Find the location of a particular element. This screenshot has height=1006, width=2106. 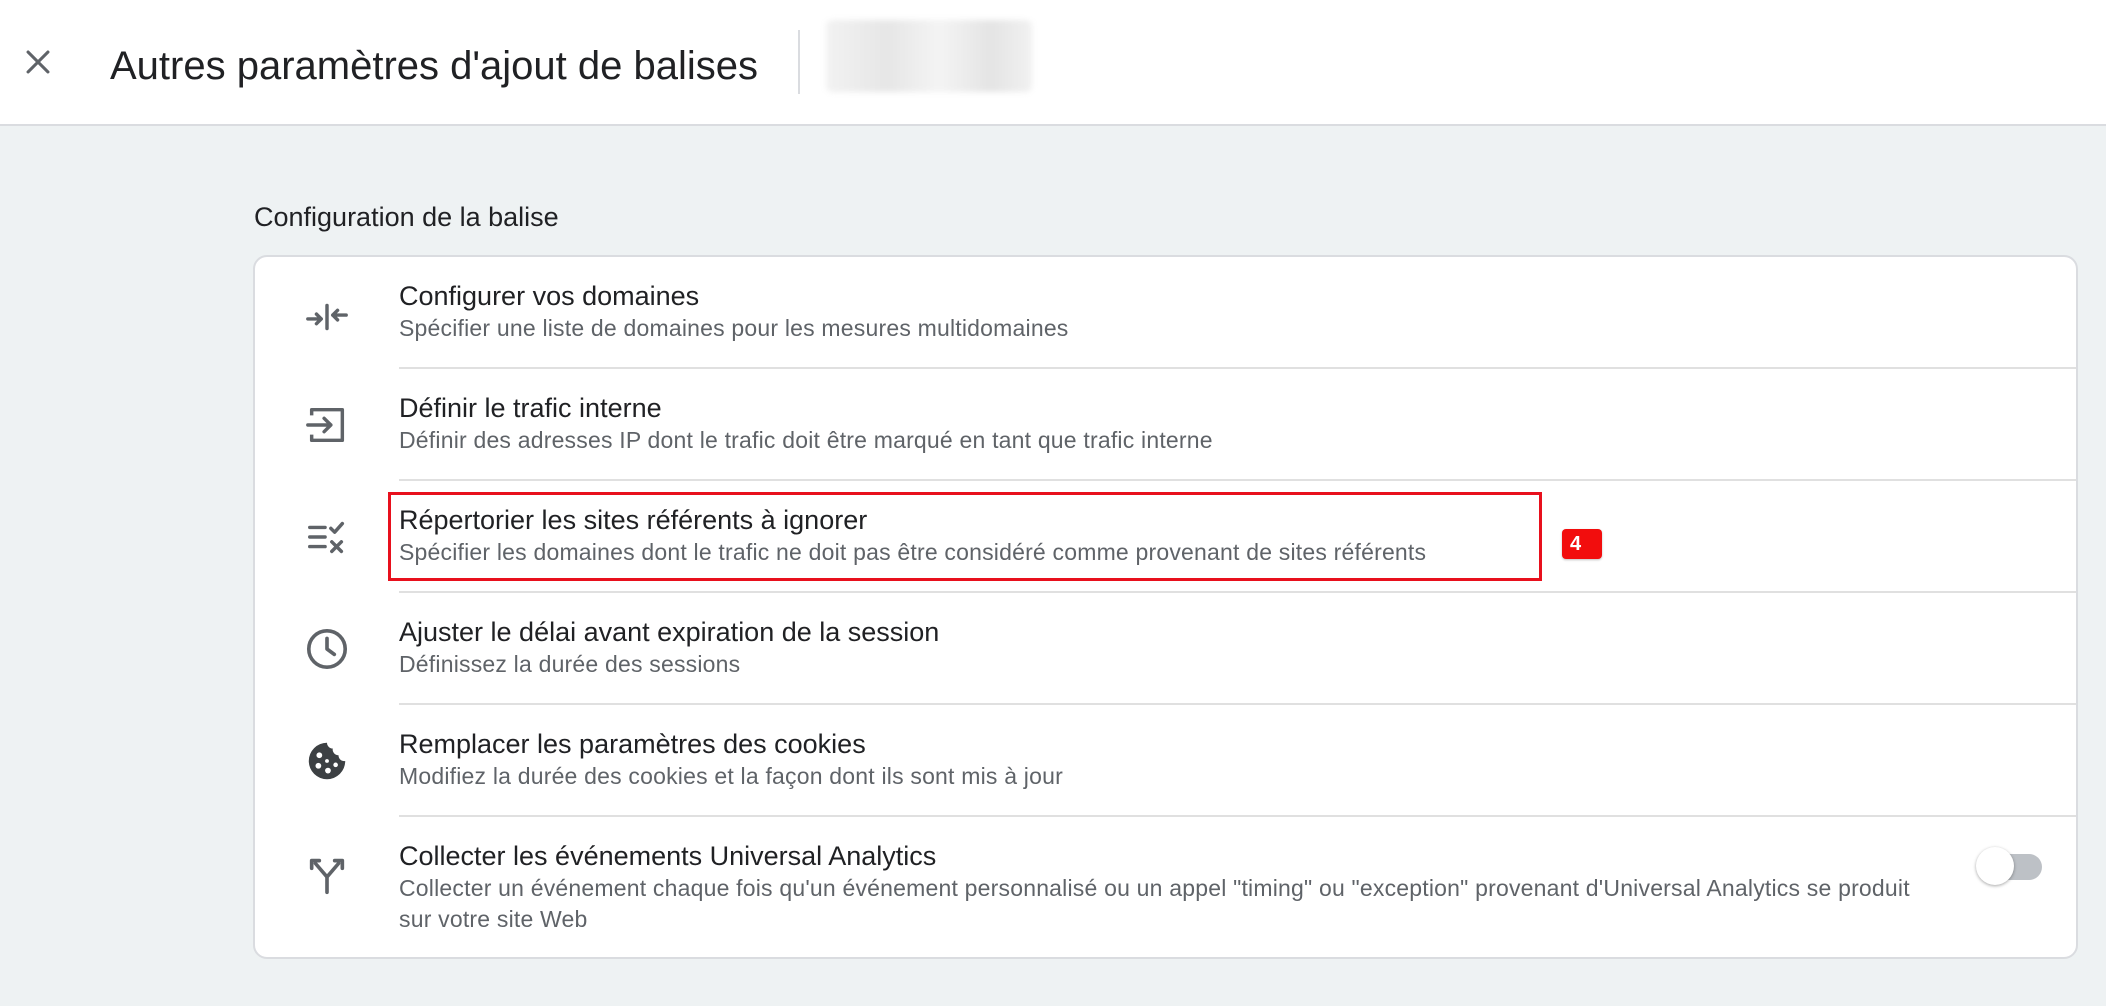

account-selector is located at coordinates (929, 56).